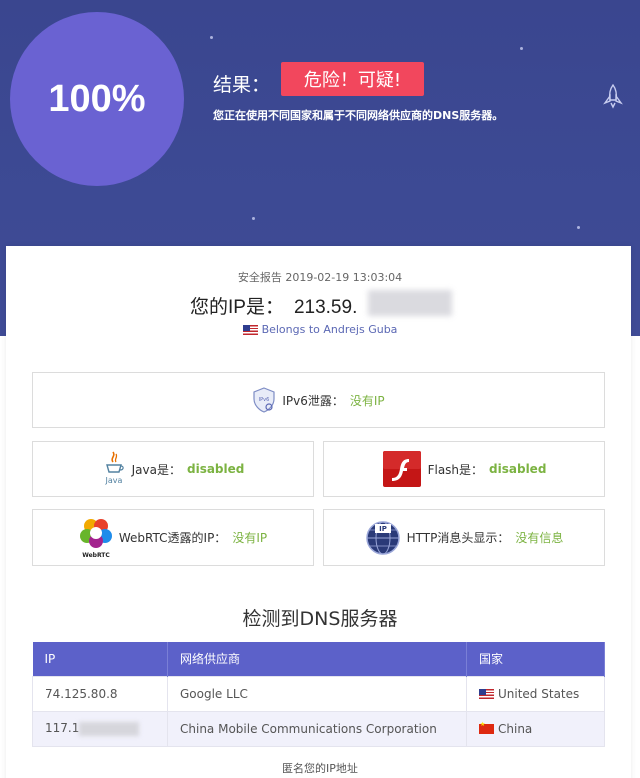 The image size is (640, 778). What do you see at coordinates (515, 728) in the screenshot?
I see `dns-country-name: China` at bounding box center [515, 728].